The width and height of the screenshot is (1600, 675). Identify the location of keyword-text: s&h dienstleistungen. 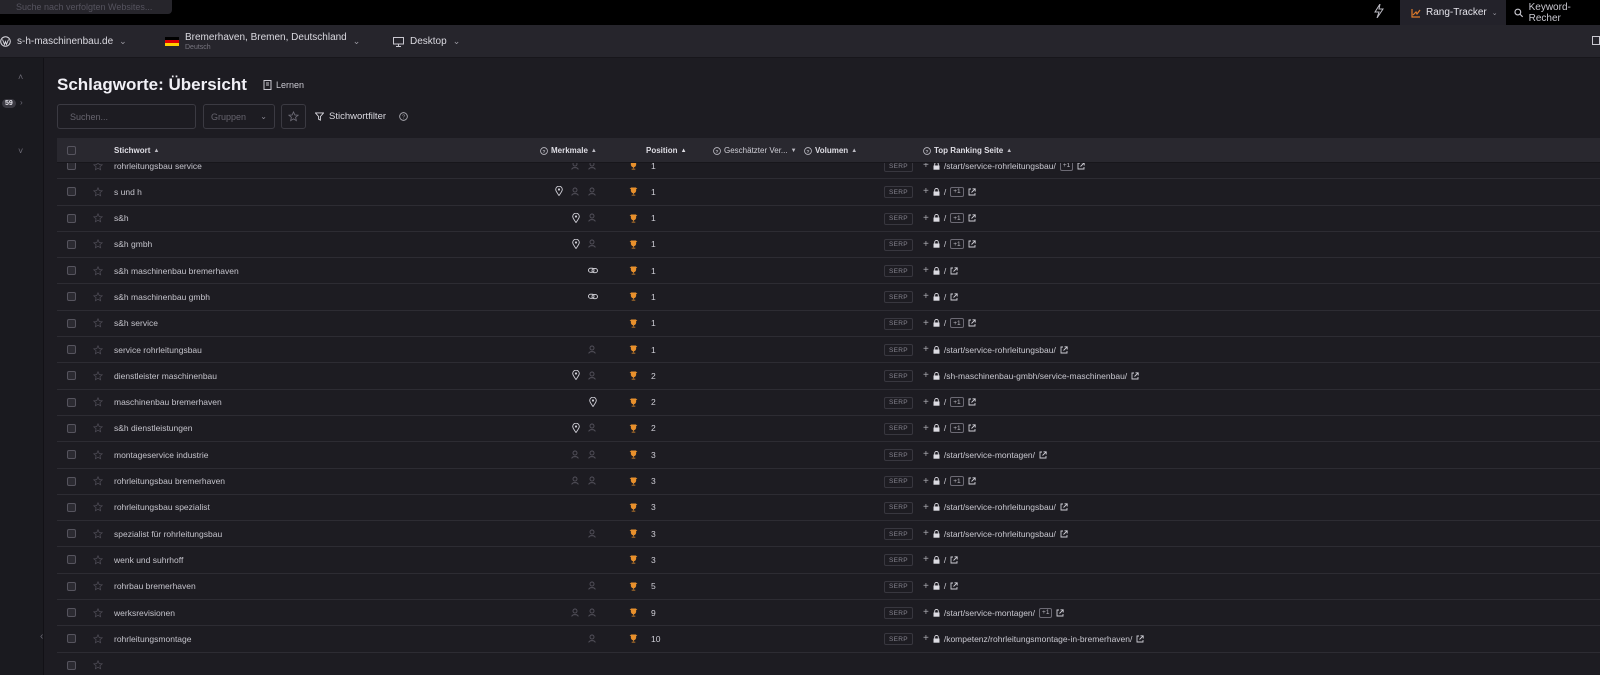
(153, 428).